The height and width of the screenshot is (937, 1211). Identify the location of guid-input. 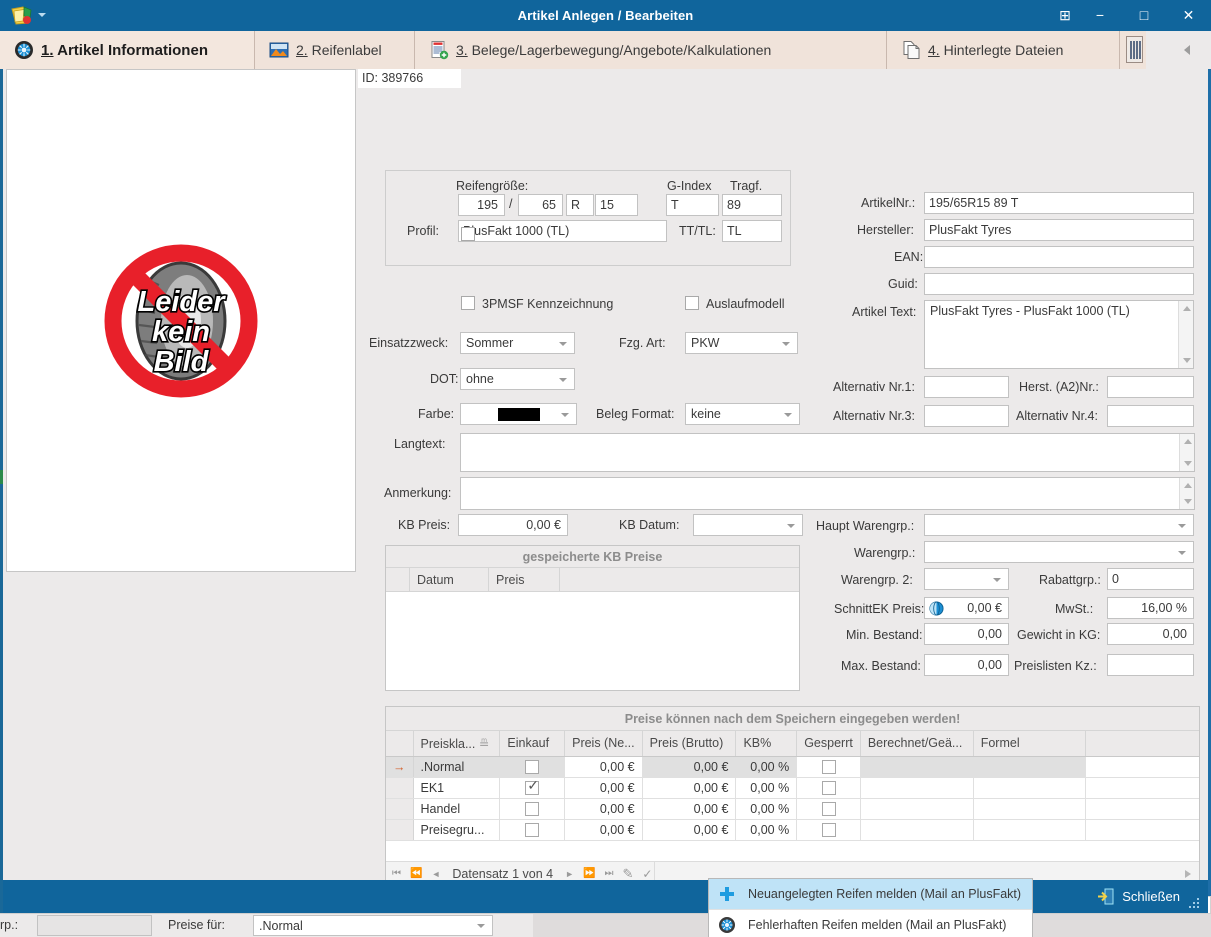
(1059, 284).